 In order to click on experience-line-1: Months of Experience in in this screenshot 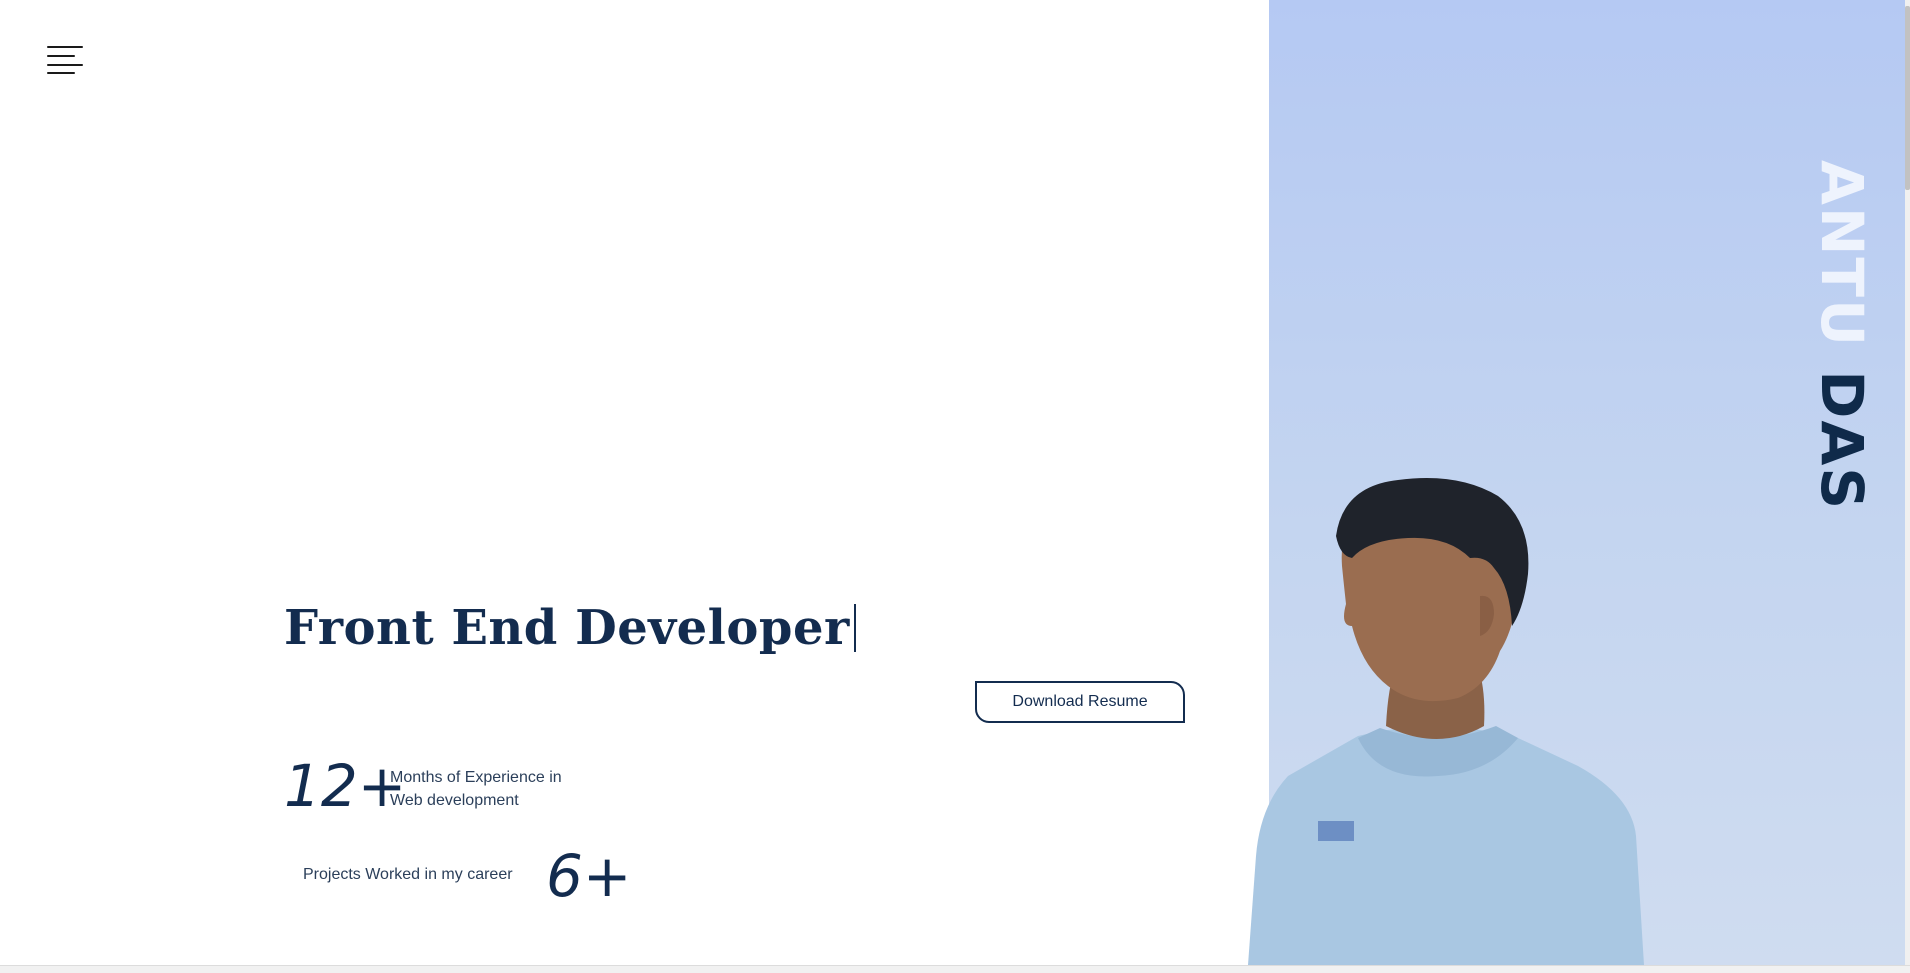, I will do `click(476, 777)`.